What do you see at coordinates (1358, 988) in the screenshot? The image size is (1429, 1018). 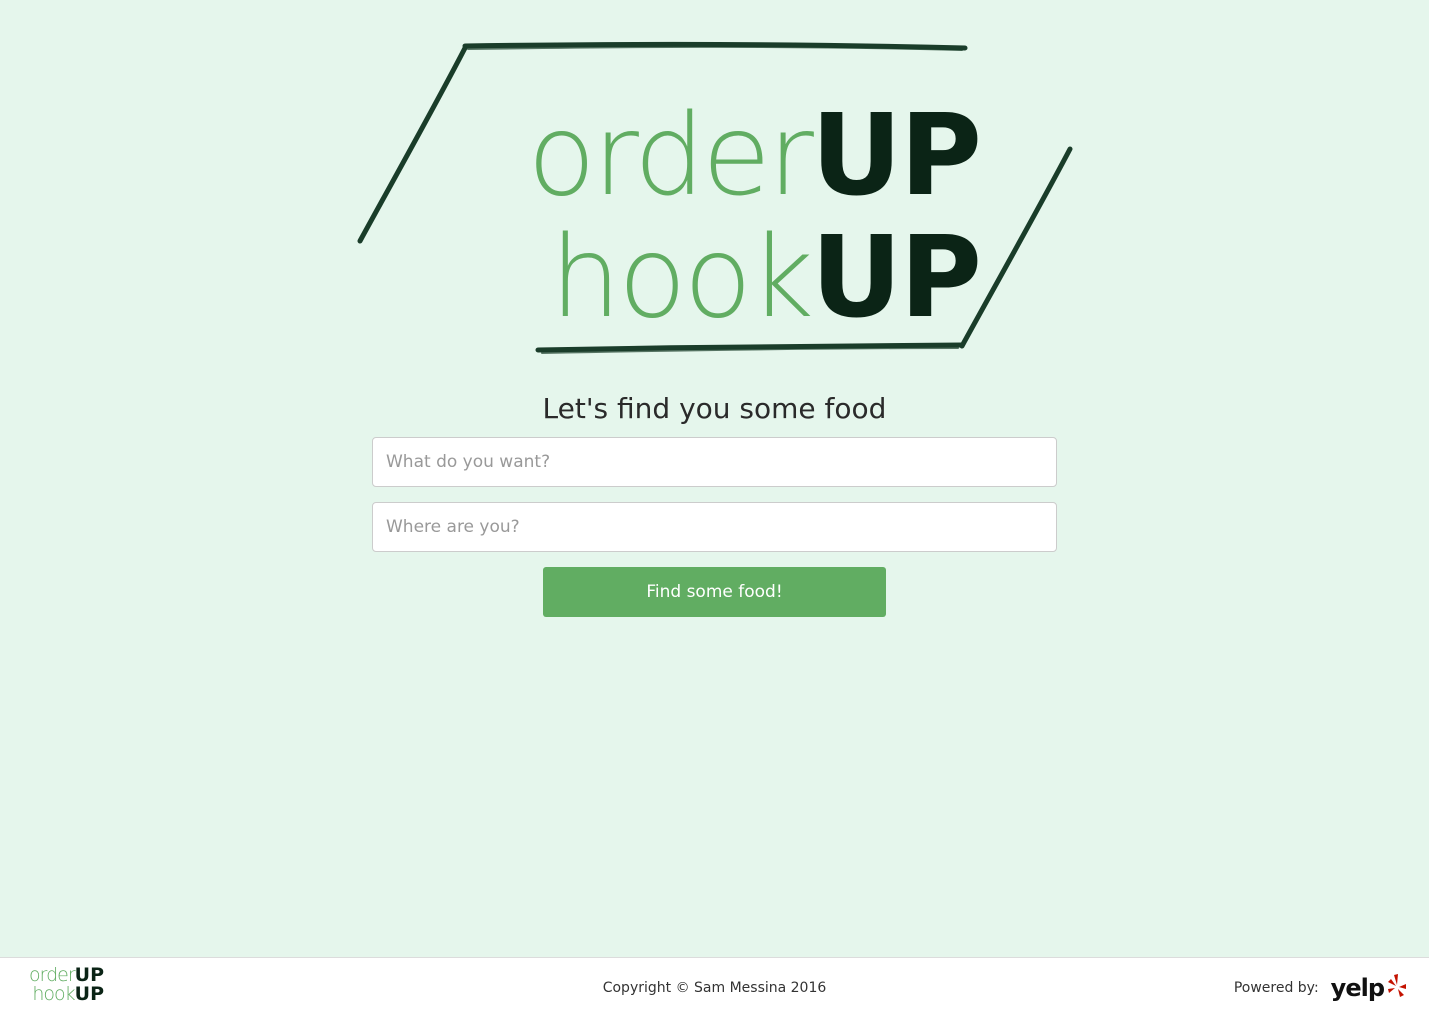 I see `yelp-wordmark: yelp` at bounding box center [1358, 988].